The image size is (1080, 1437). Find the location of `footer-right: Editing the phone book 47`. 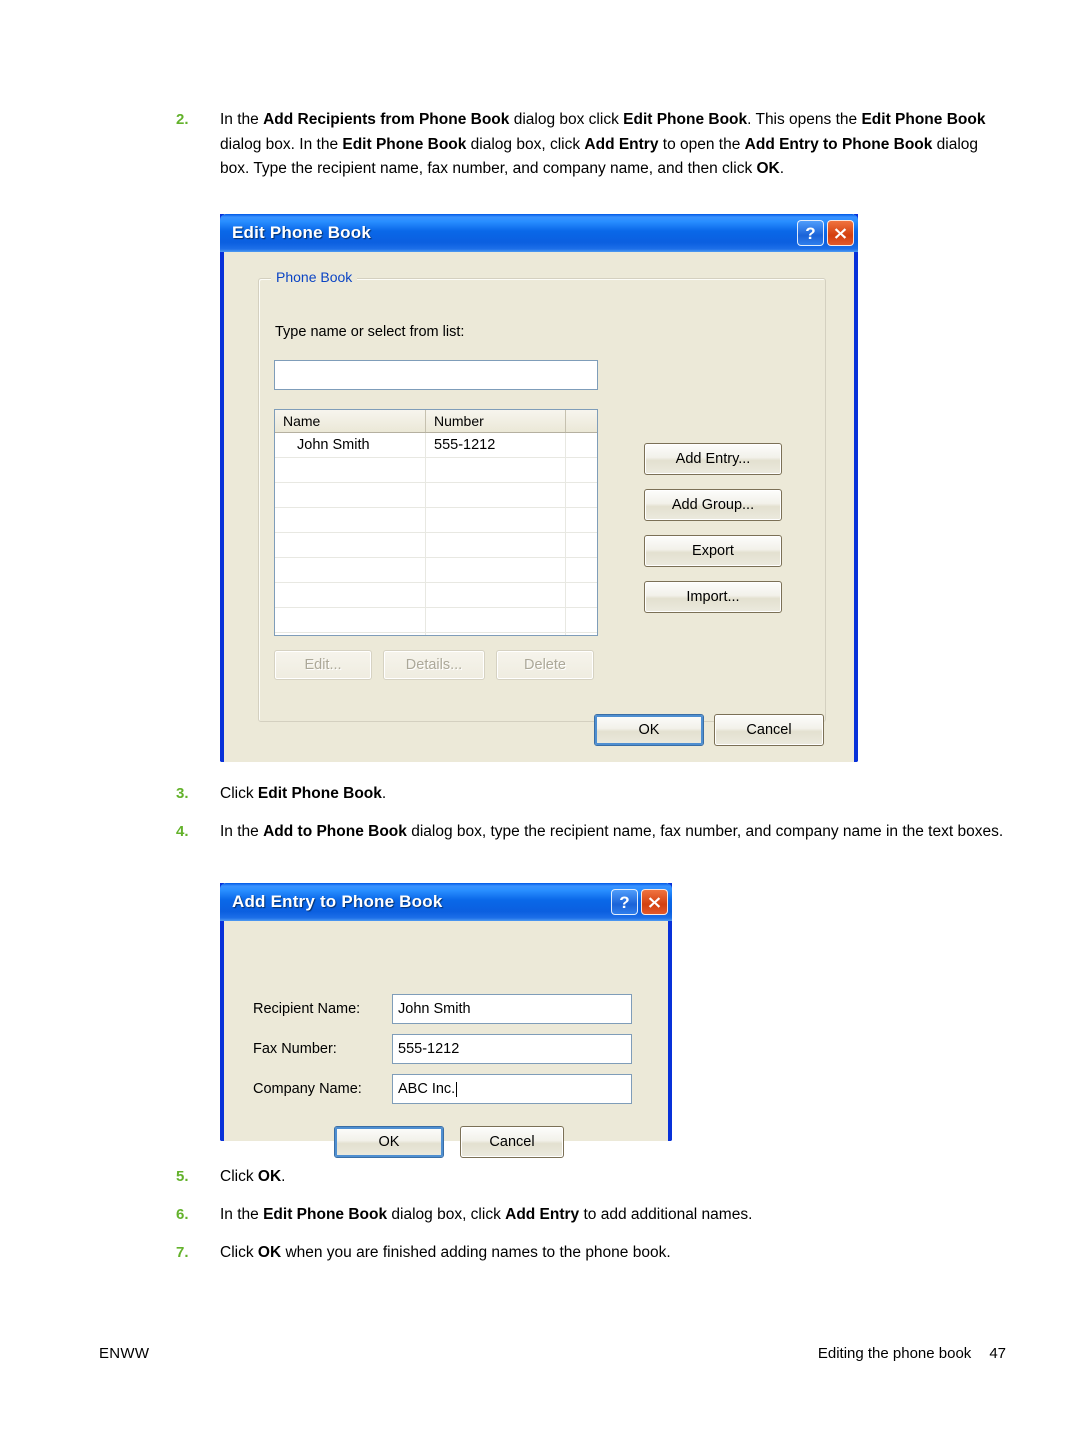

footer-right: Editing the phone book 47 is located at coordinates (912, 1353).